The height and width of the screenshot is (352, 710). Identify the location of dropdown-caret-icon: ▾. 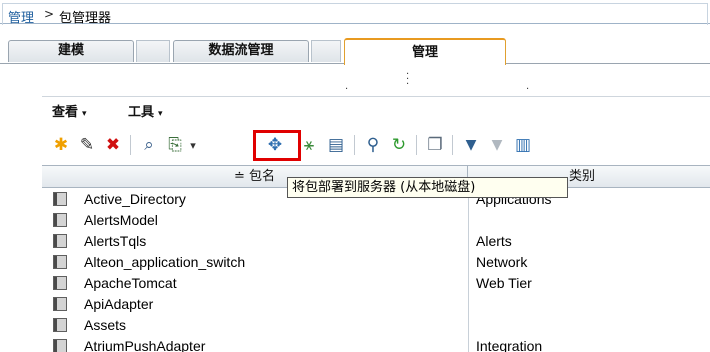
(193, 145).